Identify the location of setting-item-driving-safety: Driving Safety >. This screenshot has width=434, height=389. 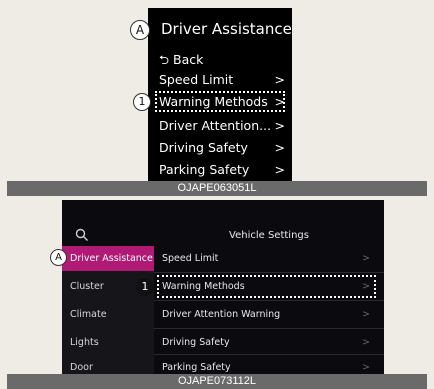
(271, 342).